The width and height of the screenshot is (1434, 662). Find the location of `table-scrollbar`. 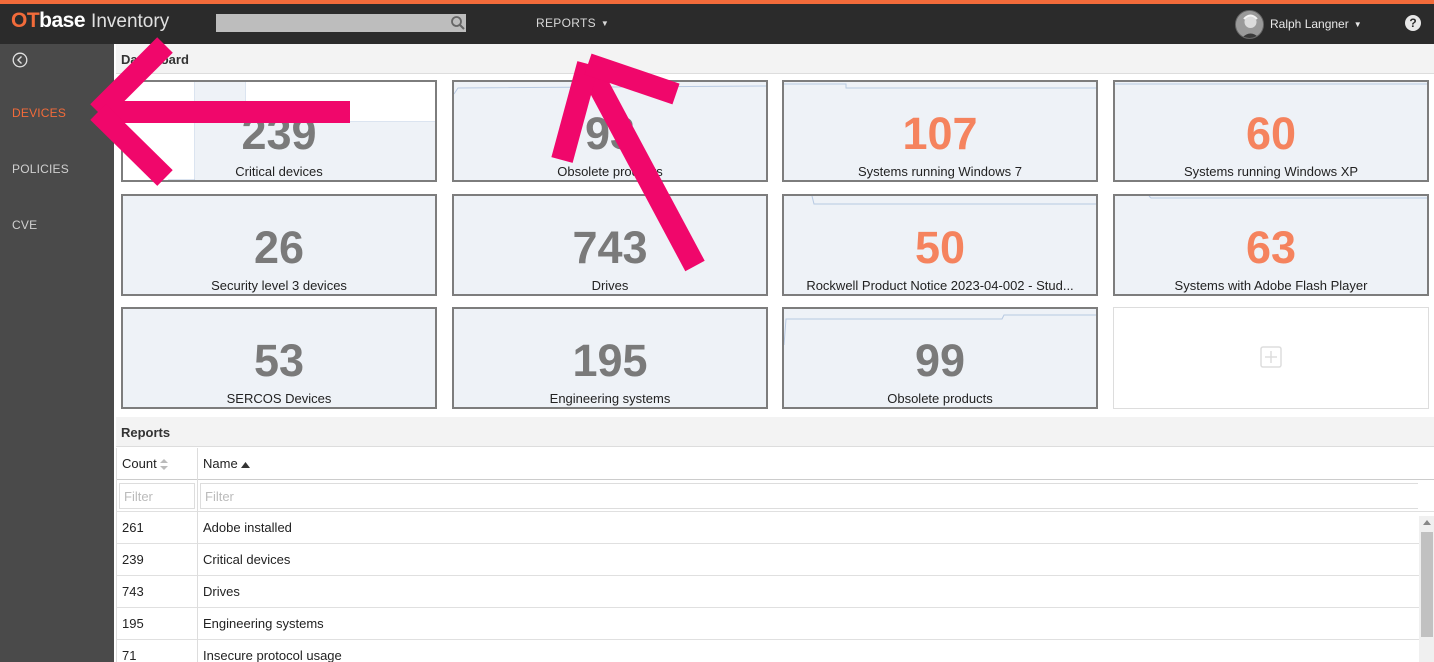

table-scrollbar is located at coordinates (1426, 589).